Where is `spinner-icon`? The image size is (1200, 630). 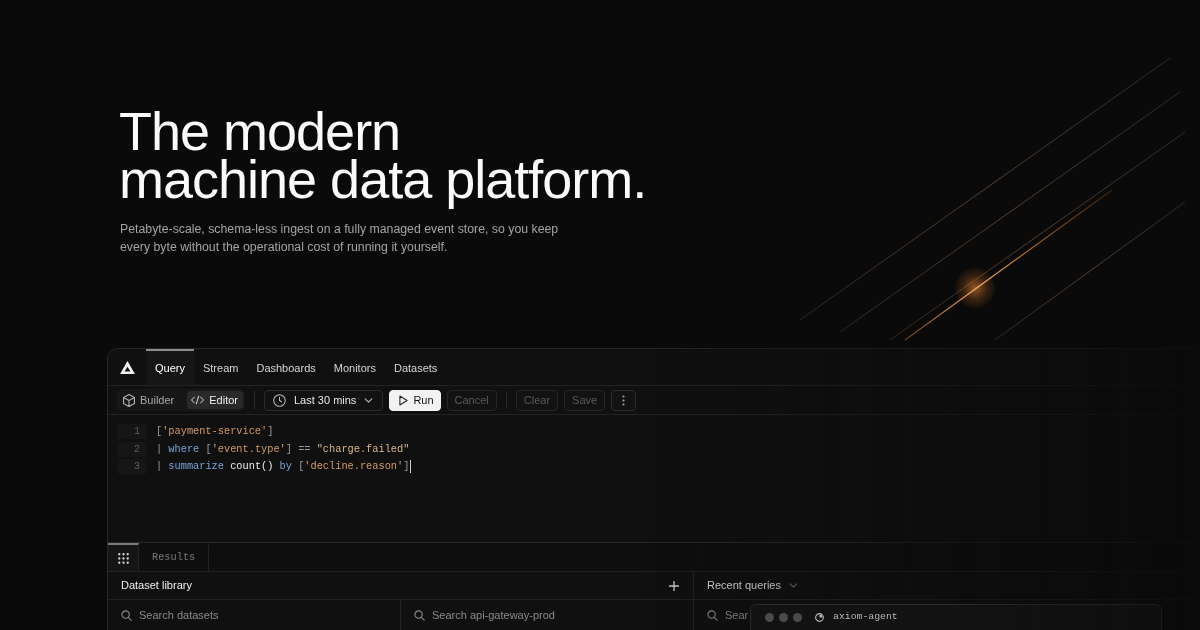
spinner-icon is located at coordinates (819, 617).